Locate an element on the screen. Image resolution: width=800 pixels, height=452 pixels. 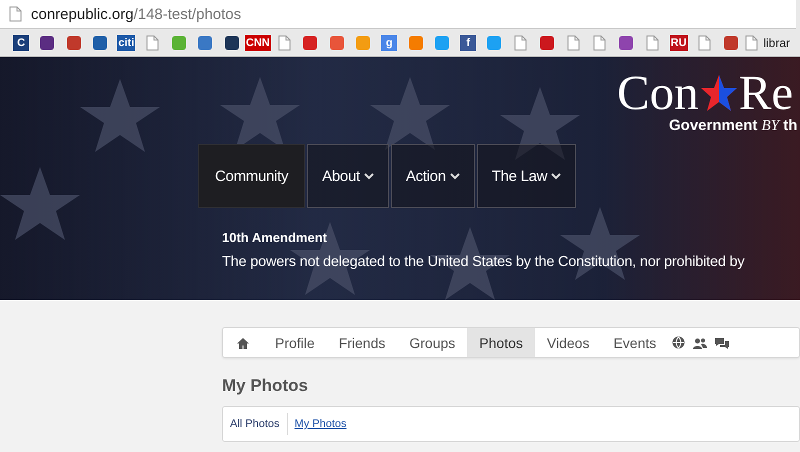
logo-text: Con is located at coordinates (658, 92).